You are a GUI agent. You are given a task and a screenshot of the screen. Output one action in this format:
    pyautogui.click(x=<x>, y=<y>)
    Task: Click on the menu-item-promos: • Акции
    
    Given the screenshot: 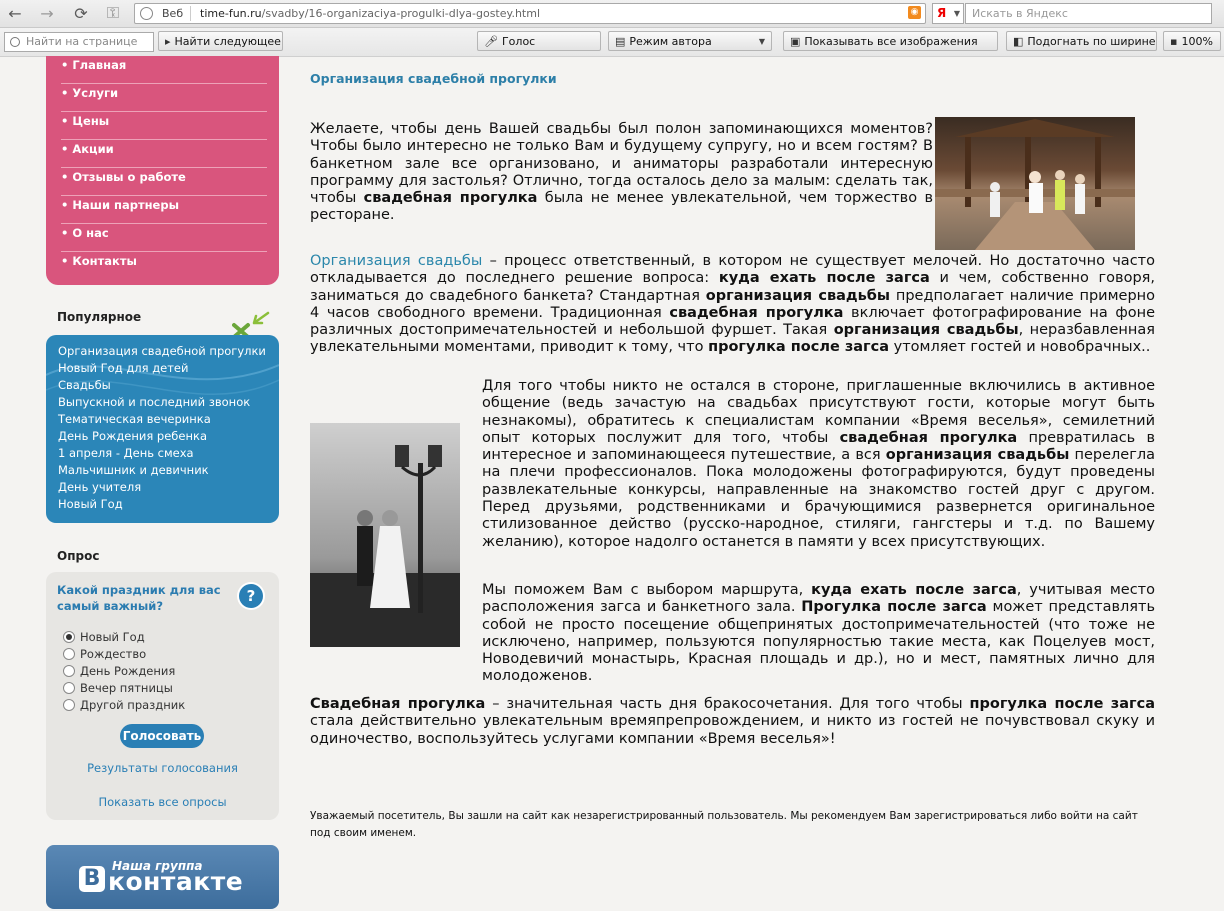 What is the action you would take?
    pyautogui.click(x=164, y=154)
    